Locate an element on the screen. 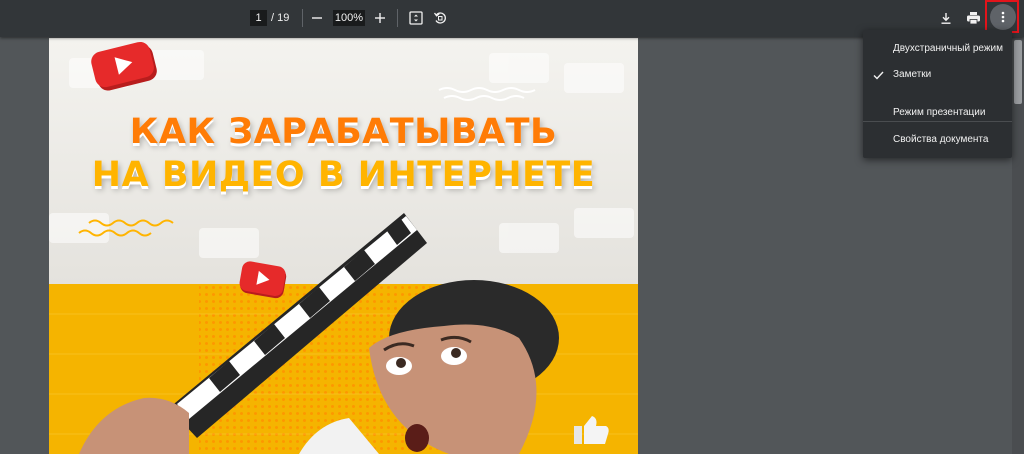 This screenshot has height=454, width=1024. zoom-in-button is located at coordinates (380, 18).